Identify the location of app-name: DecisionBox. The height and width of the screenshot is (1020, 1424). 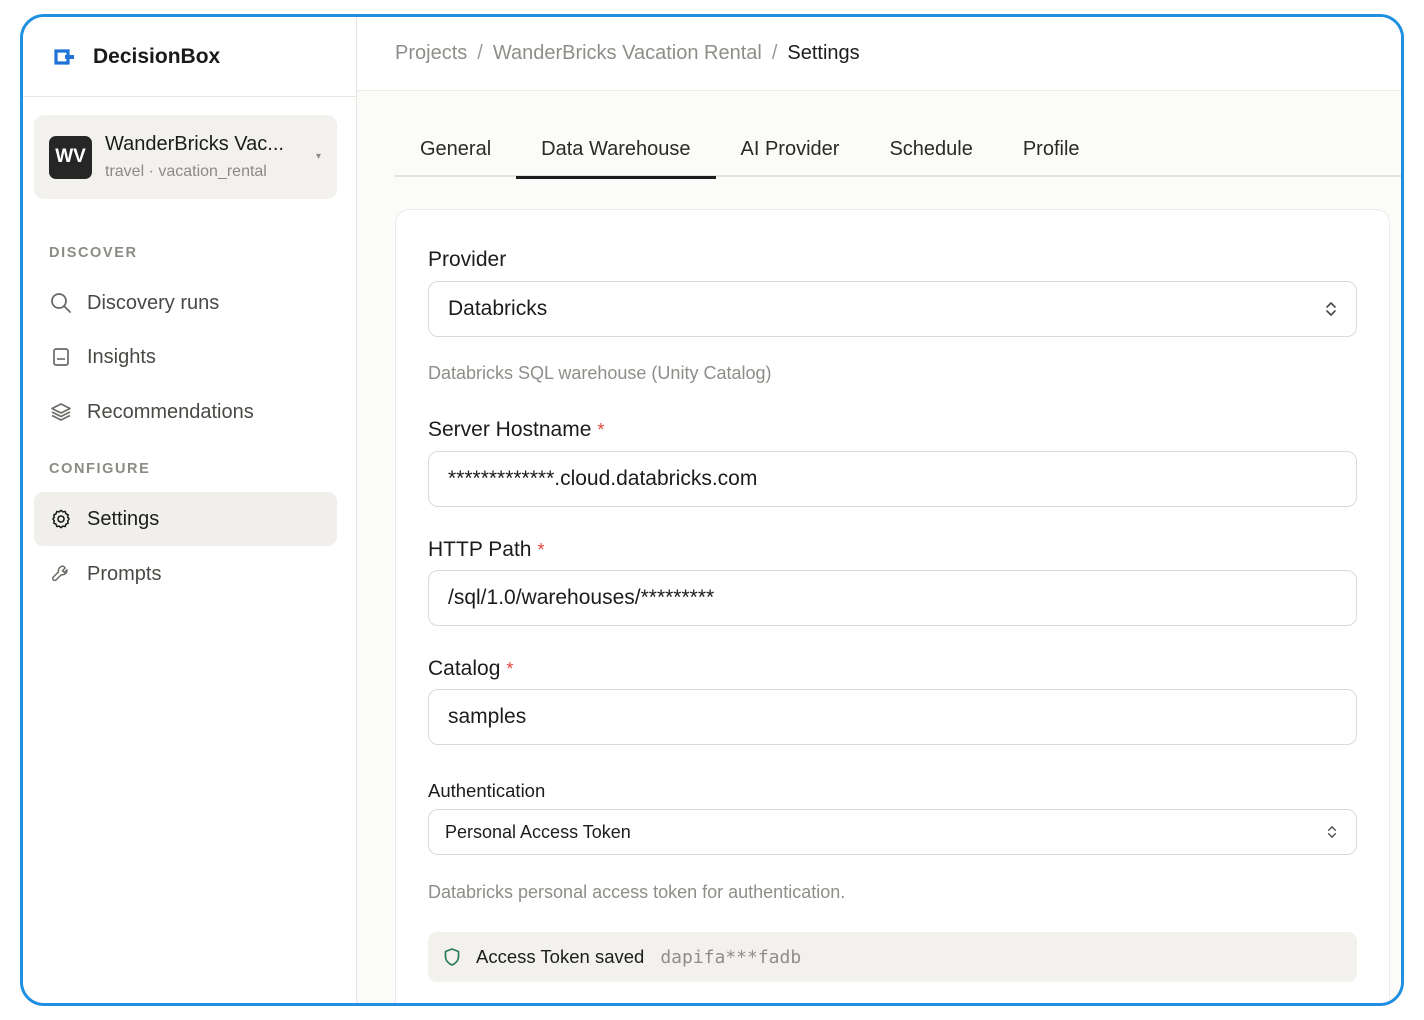
(157, 56).